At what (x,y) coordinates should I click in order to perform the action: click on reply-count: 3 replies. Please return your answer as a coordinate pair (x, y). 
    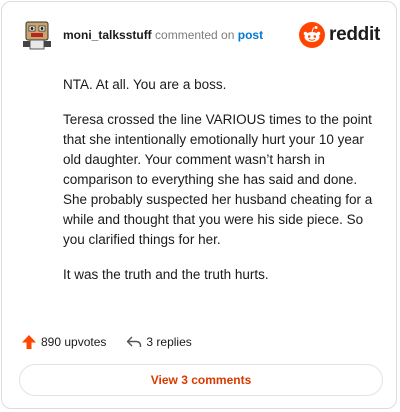
    Looking at the image, I should click on (169, 342).